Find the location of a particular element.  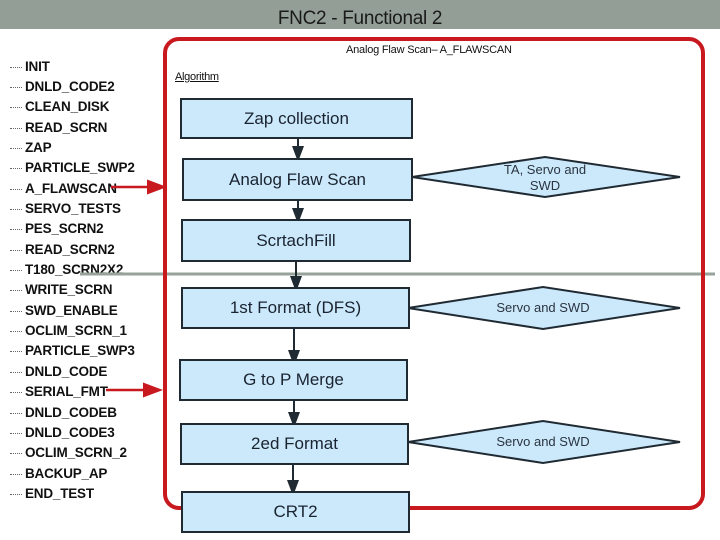

step-zap-collection: Zap collection is located at coordinates (296, 118).